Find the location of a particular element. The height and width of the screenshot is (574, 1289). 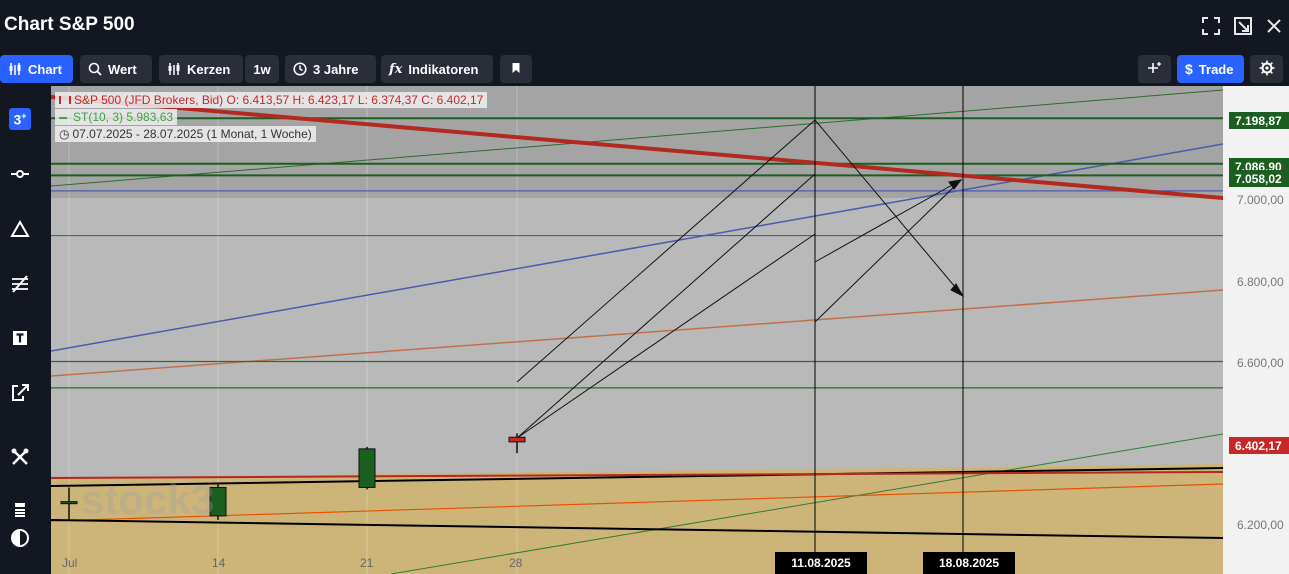

tools-icon is located at coordinates (20, 457).